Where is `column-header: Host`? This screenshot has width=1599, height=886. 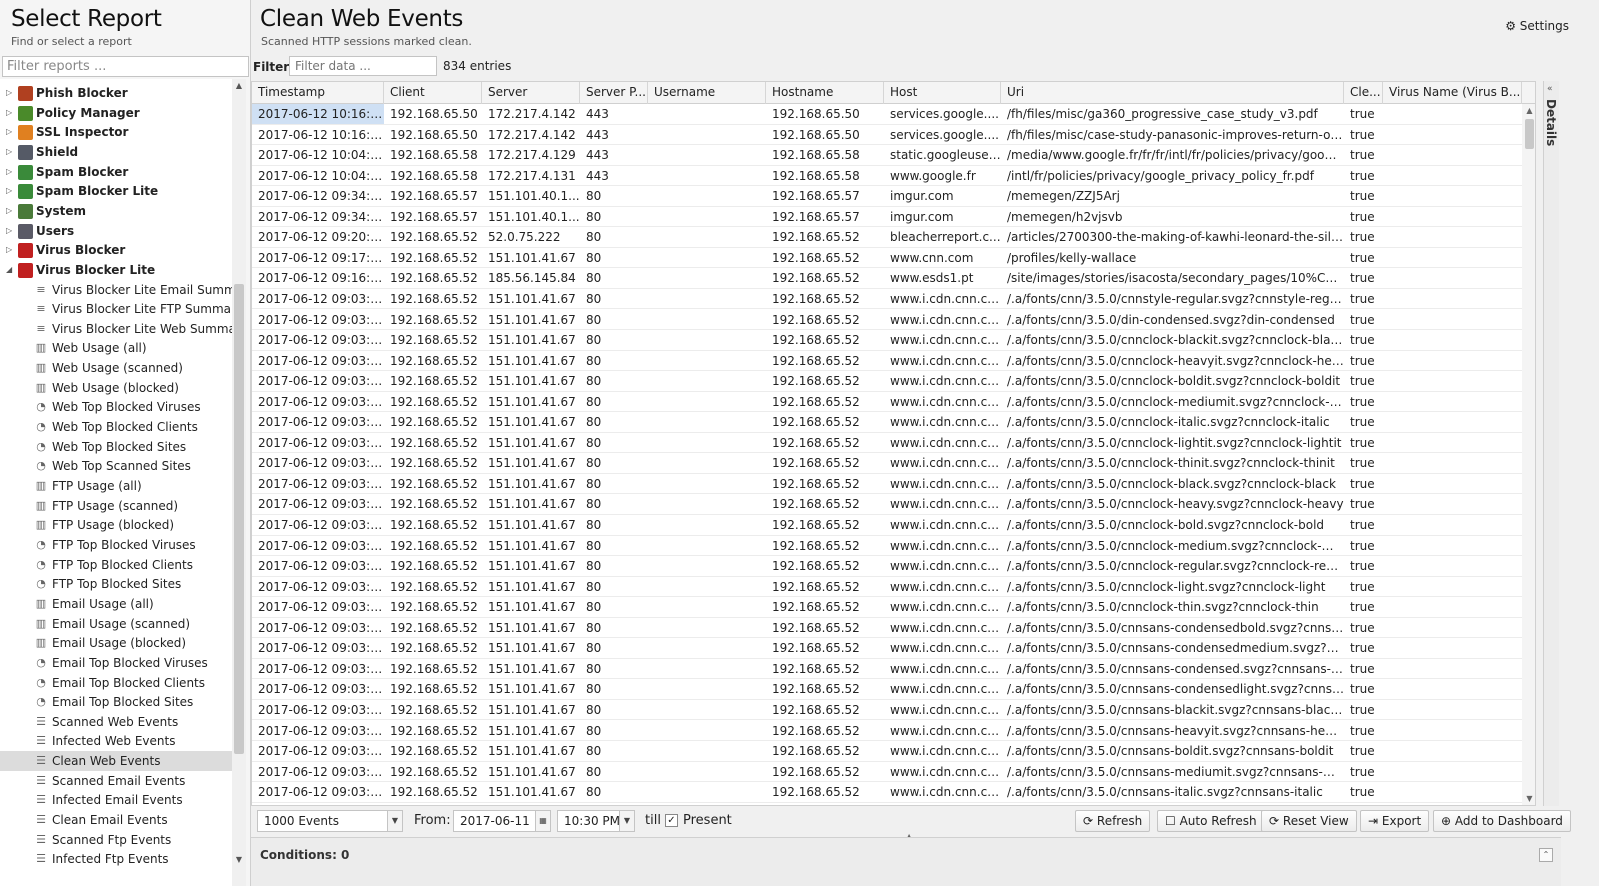 column-header: Host is located at coordinates (942, 93).